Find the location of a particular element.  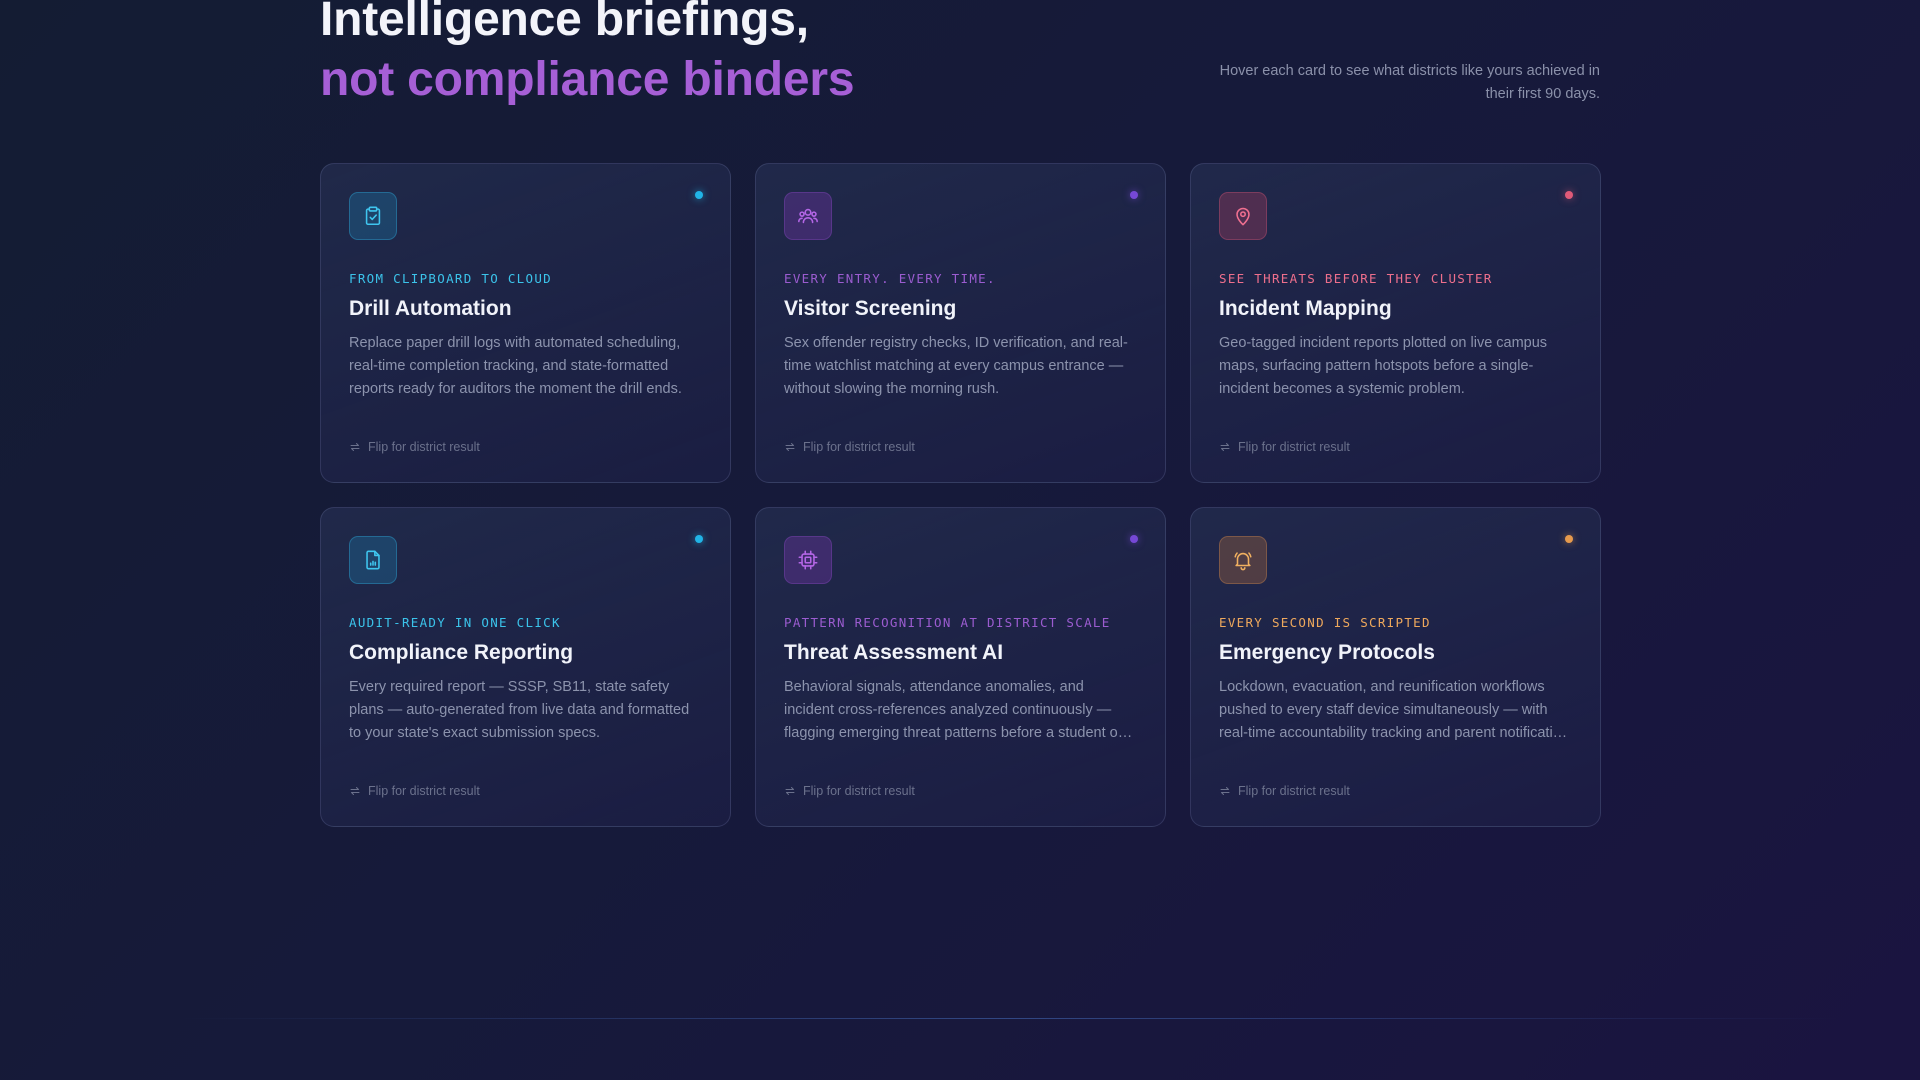

card-eyebrow: AUDIT-READY IN ONE CLICK is located at coordinates (455, 622).